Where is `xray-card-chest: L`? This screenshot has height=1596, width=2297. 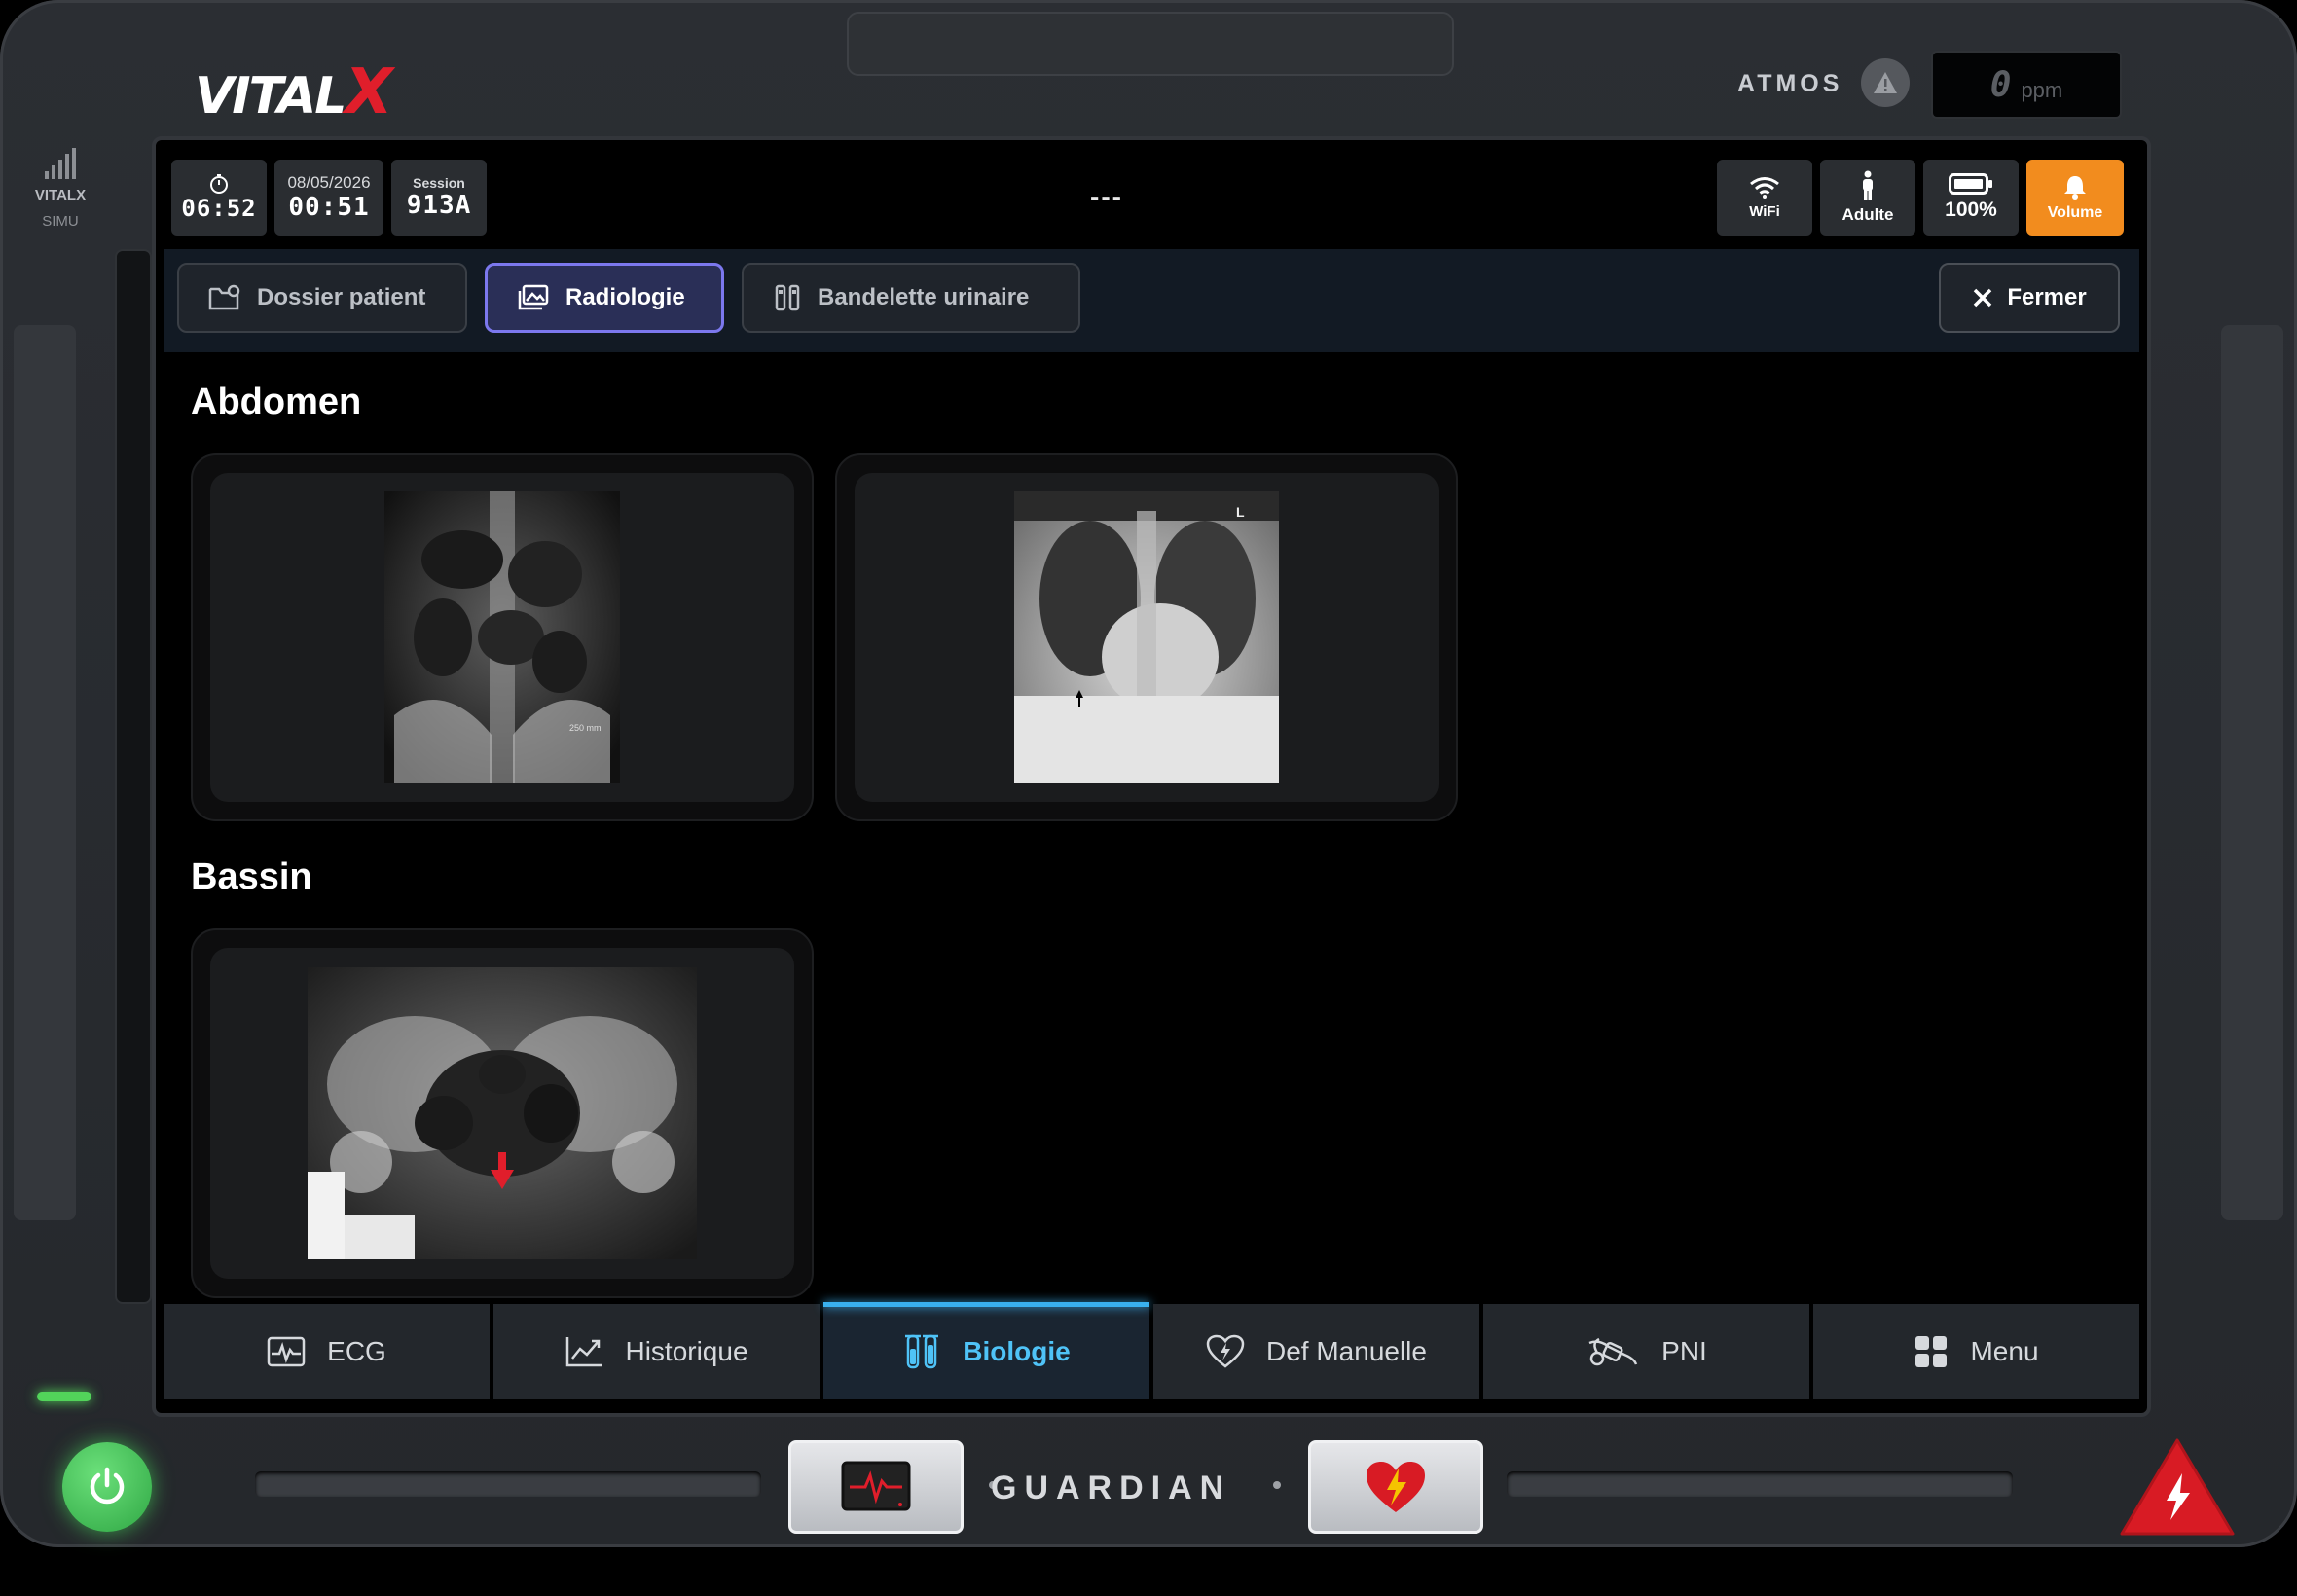 xray-card-chest: L is located at coordinates (1146, 637).